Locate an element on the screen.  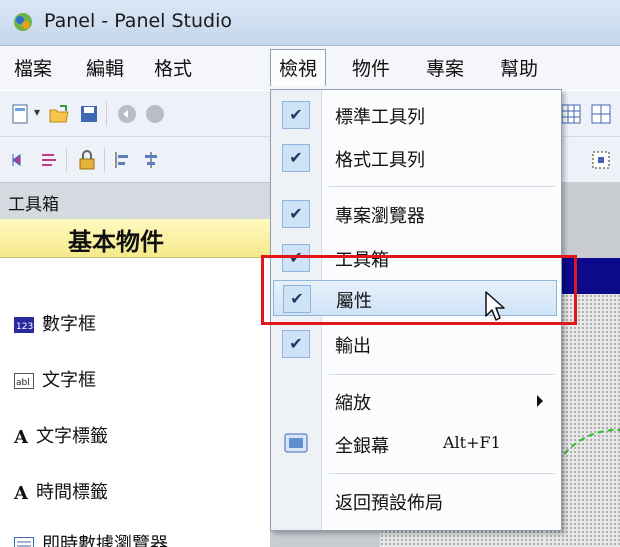
new-file-icon is located at coordinates (21, 114).